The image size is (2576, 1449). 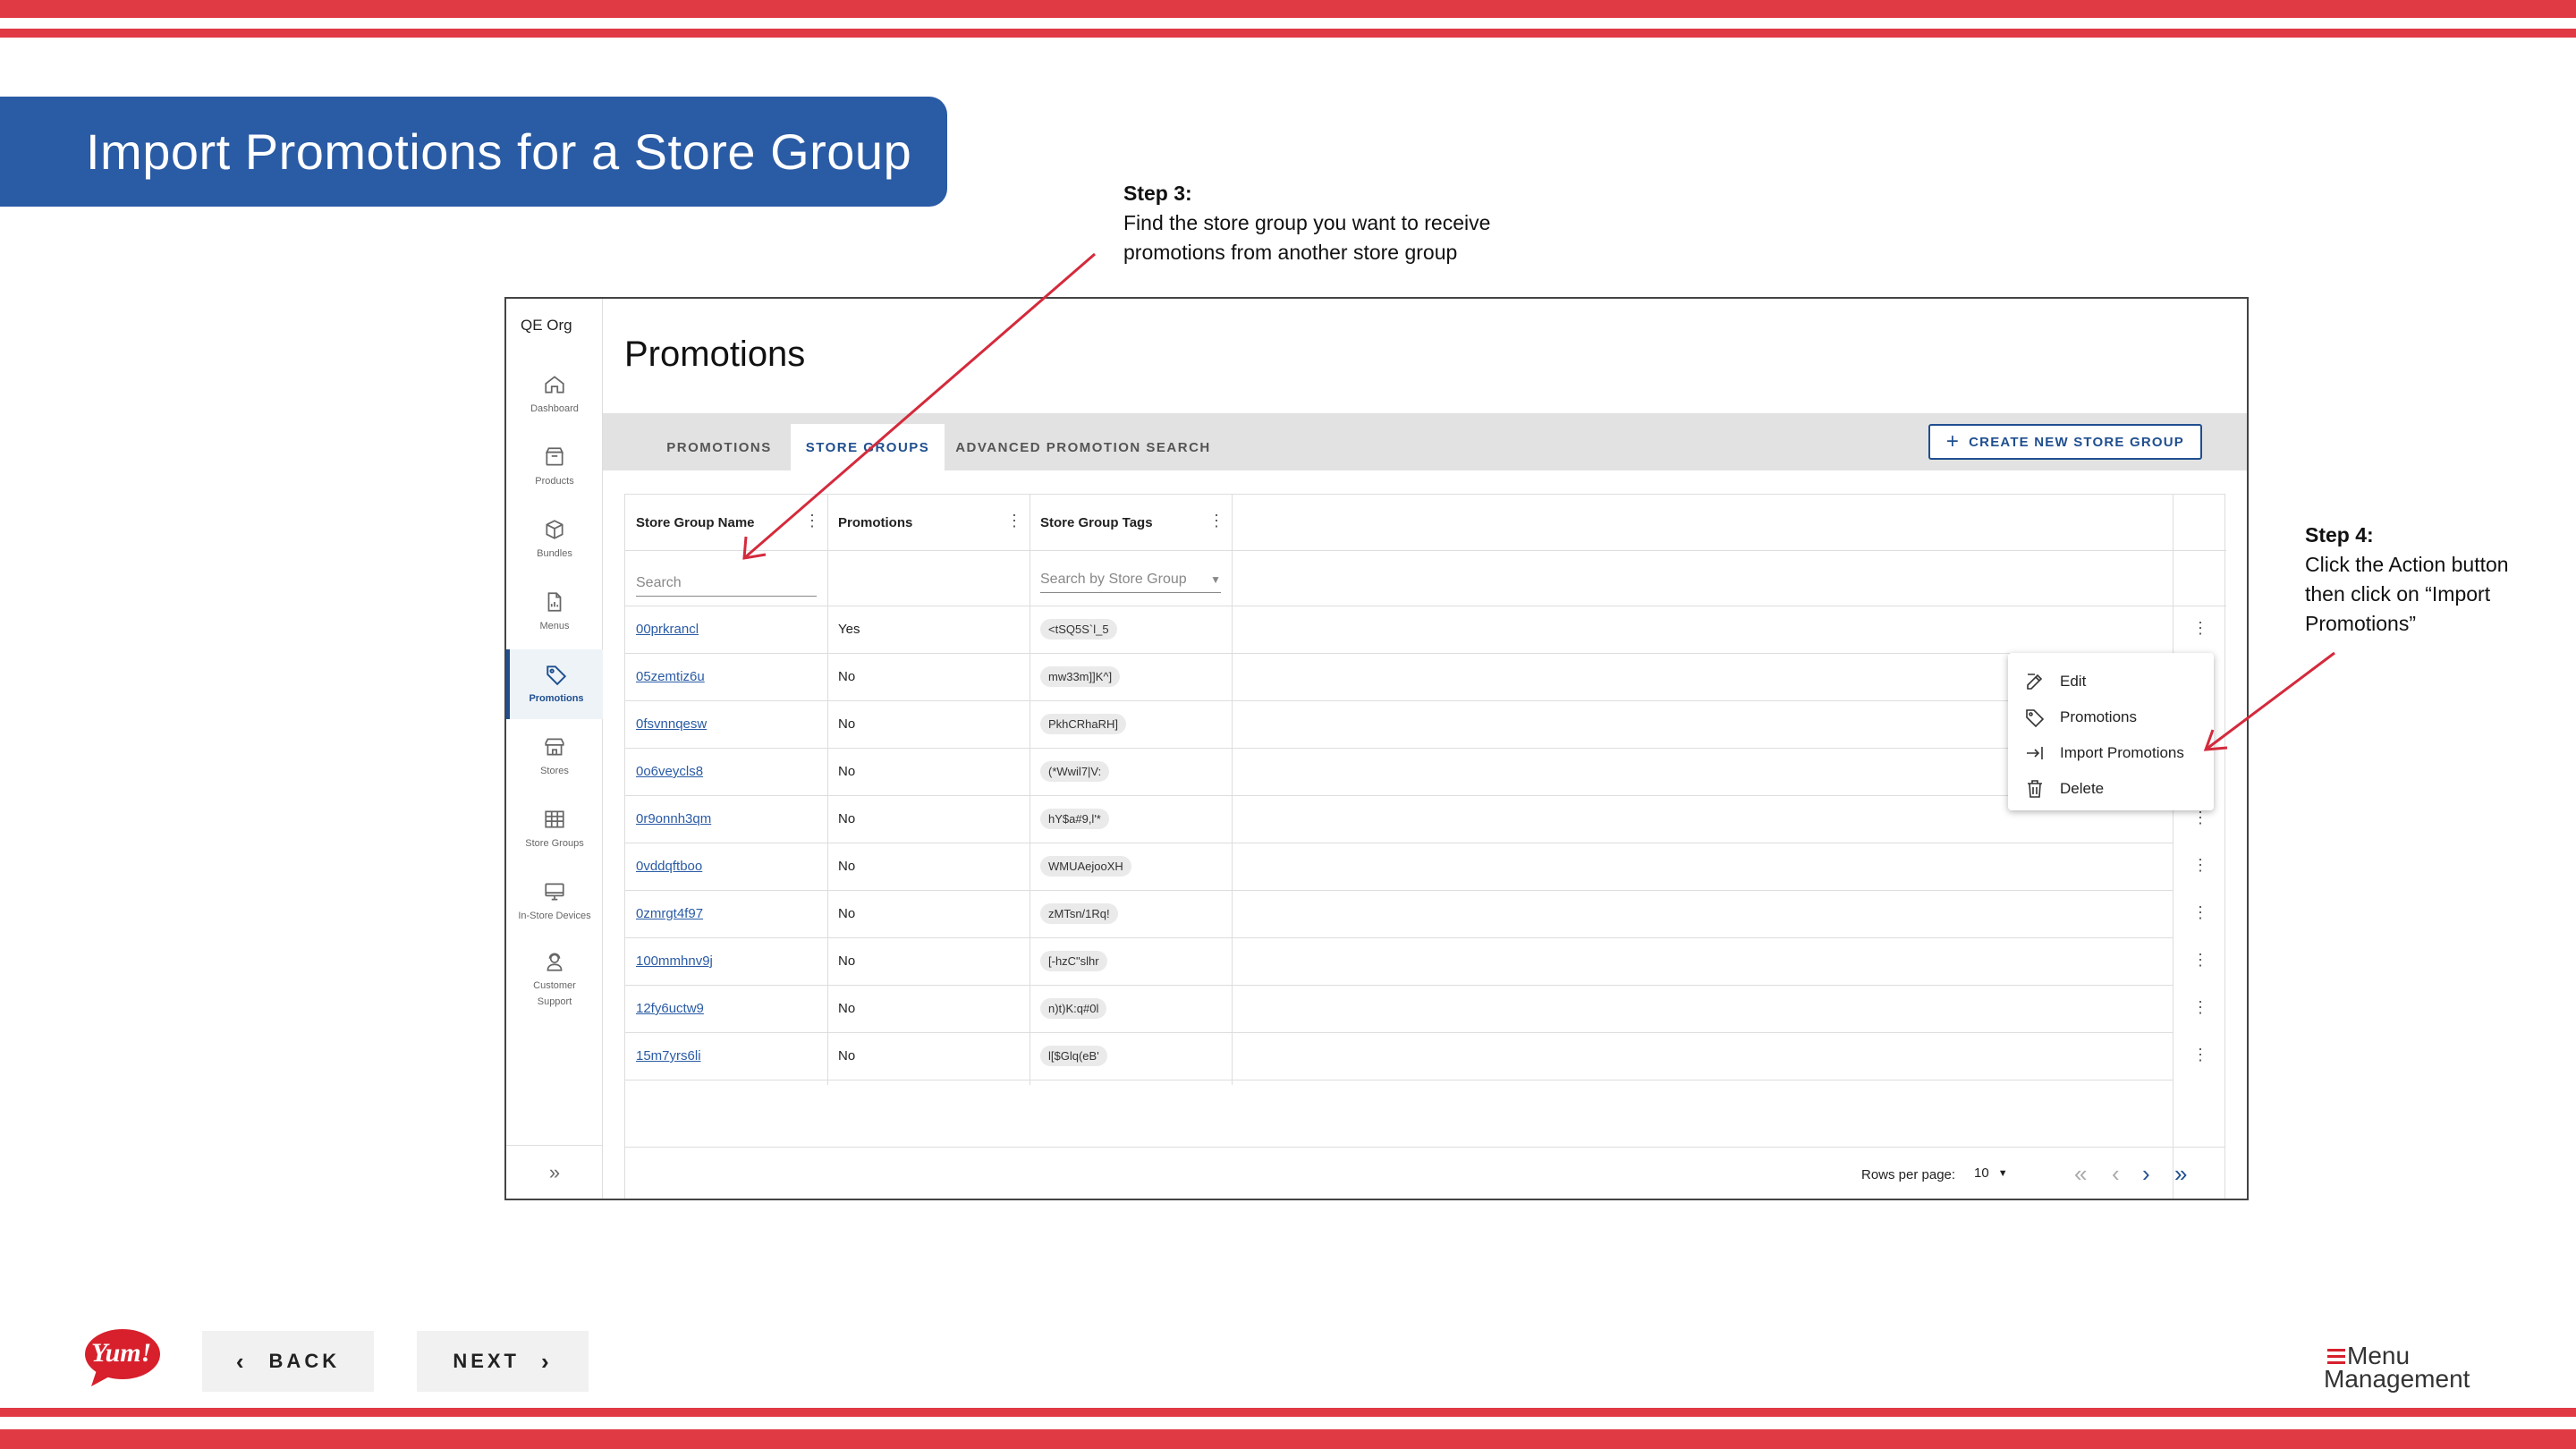 I want to click on chevron-right-icon: ›, so click(x=547, y=1361).